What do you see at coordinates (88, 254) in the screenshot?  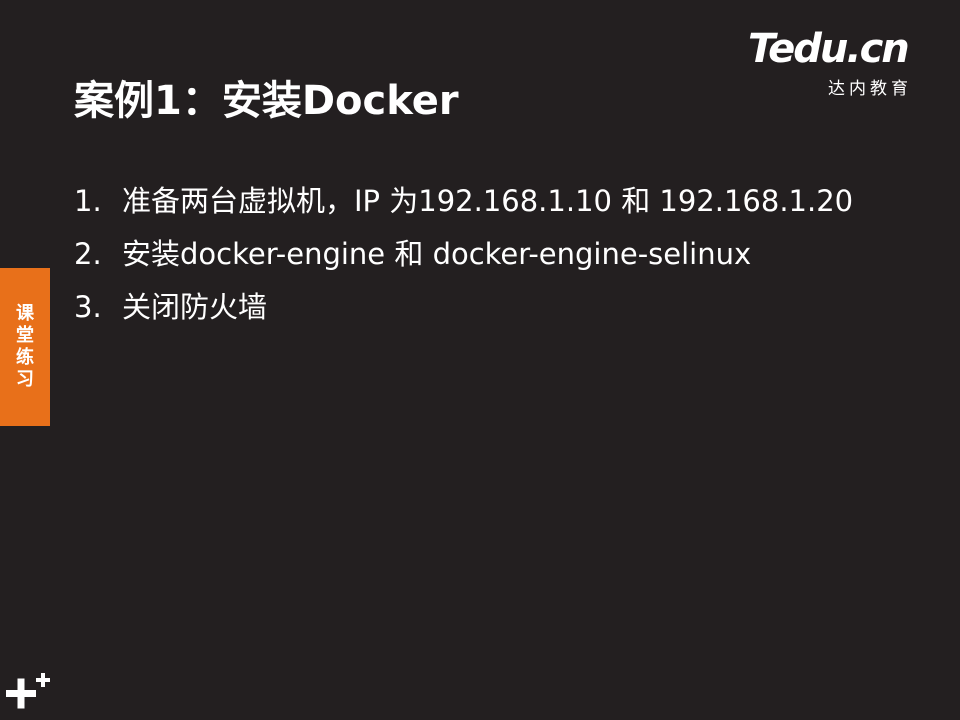 I see `step-number: 2.` at bounding box center [88, 254].